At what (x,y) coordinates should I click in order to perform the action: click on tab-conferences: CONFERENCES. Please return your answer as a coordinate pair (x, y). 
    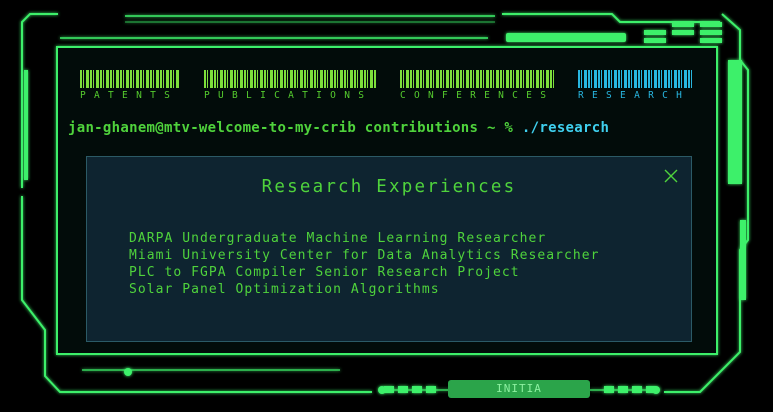
    Looking at the image, I should click on (478, 85).